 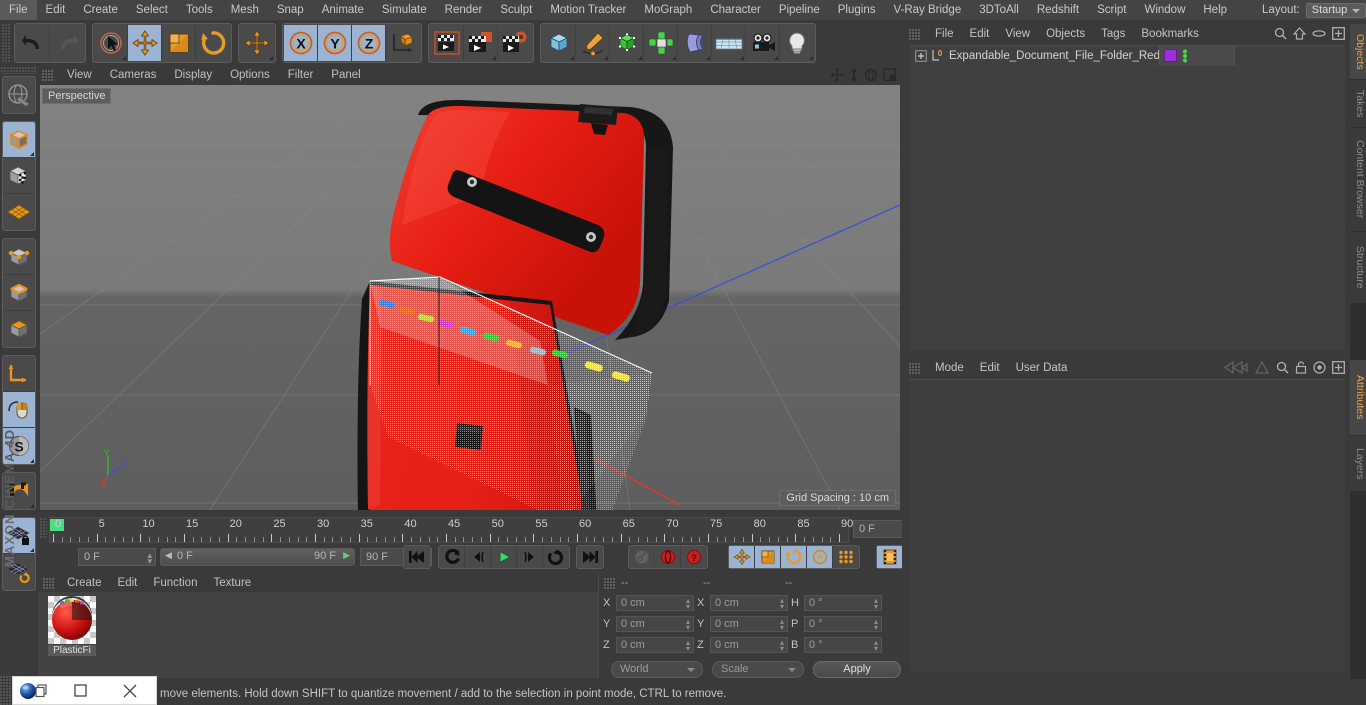 What do you see at coordinates (245, 10) in the screenshot?
I see `menu-item-mesh: Mesh` at bounding box center [245, 10].